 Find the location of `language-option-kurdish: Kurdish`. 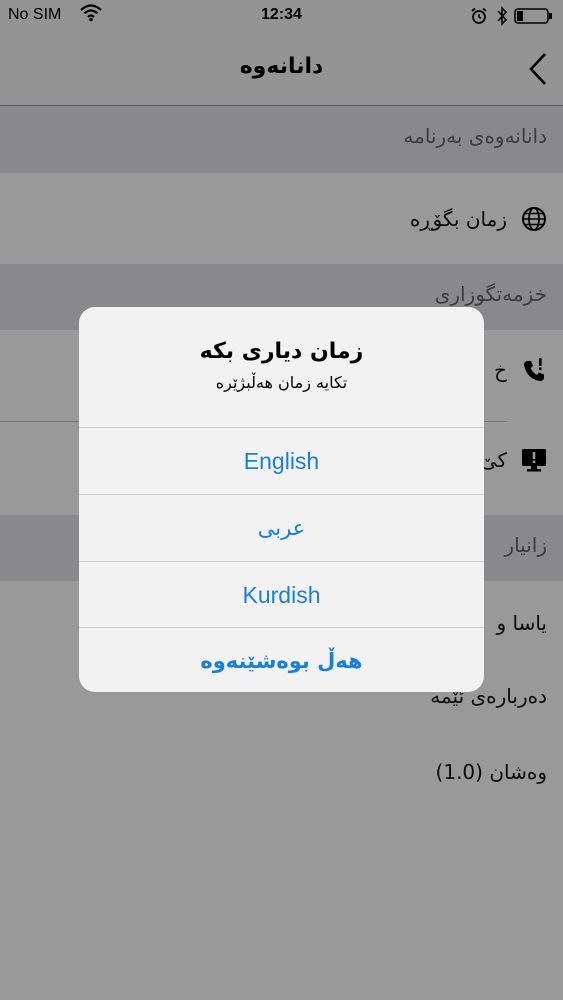

language-option-kurdish: Kurdish is located at coordinates (281, 594).